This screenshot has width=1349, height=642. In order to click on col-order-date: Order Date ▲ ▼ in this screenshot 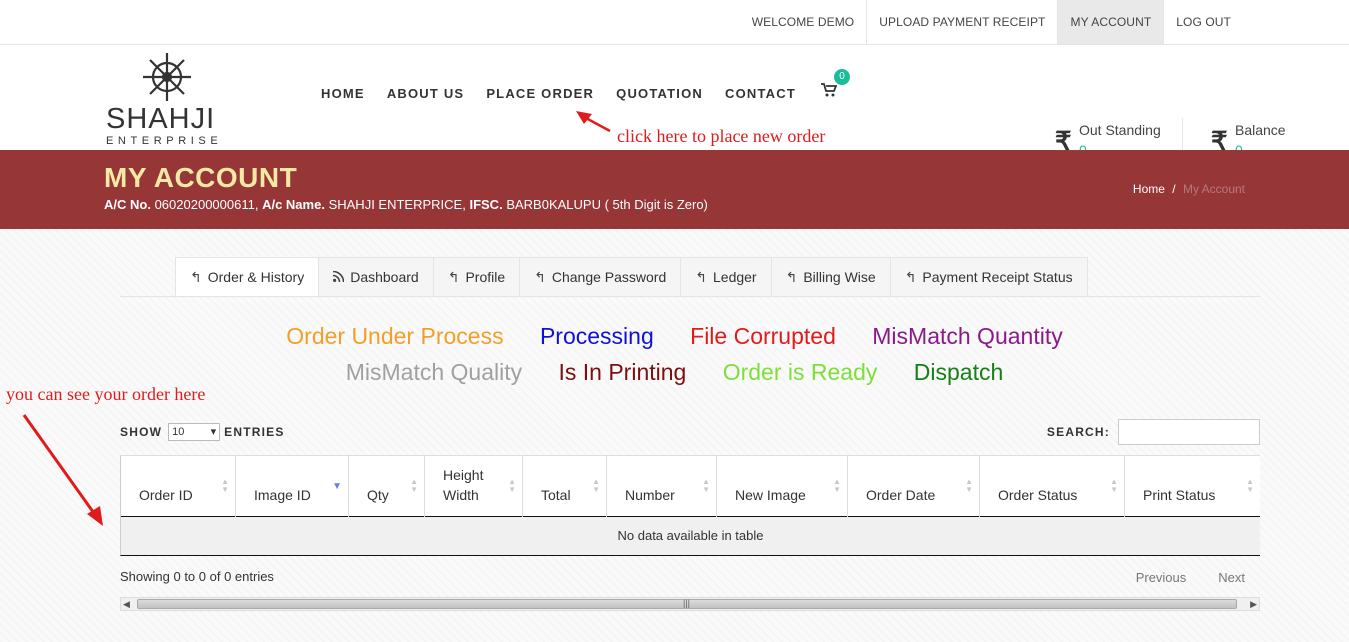, I will do `click(913, 486)`.